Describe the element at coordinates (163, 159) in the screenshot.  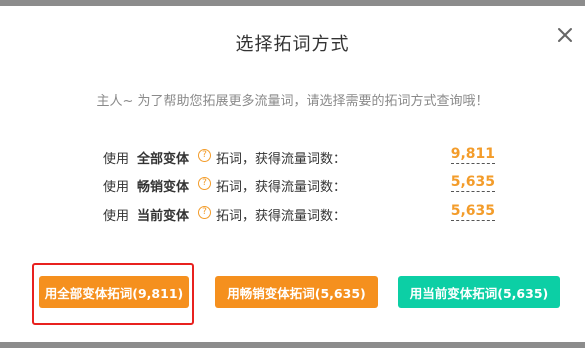
I see `row-variant: 全部变体` at that location.